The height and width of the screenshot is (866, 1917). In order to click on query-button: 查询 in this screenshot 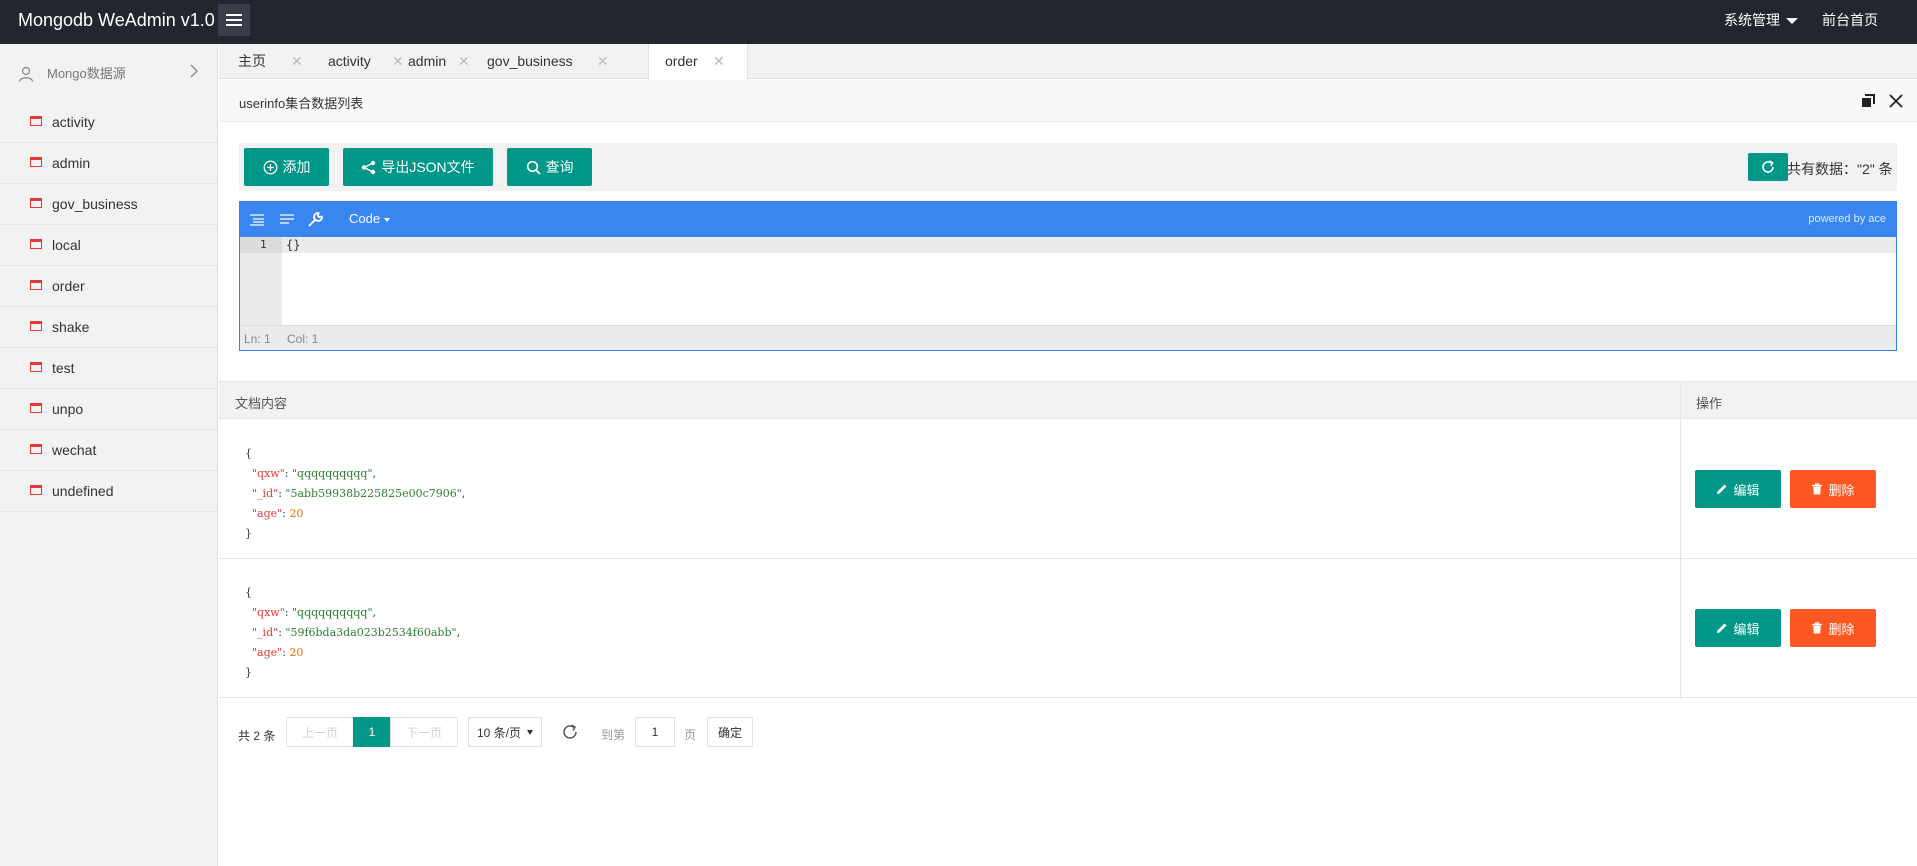, I will do `click(549, 167)`.